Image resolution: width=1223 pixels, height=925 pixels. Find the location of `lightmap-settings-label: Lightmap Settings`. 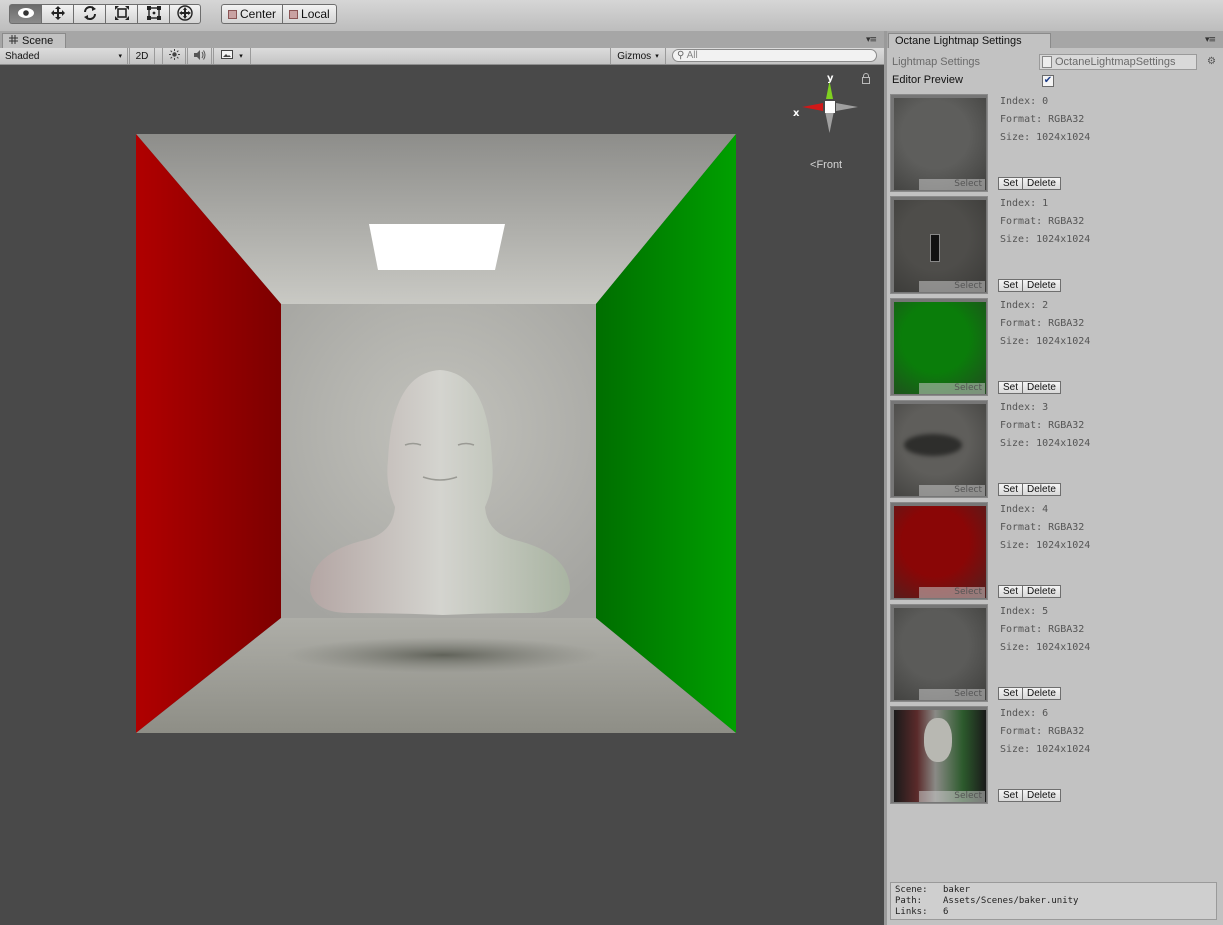

lightmap-settings-label: Lightmap Settings is located at coordinates (936, 62).